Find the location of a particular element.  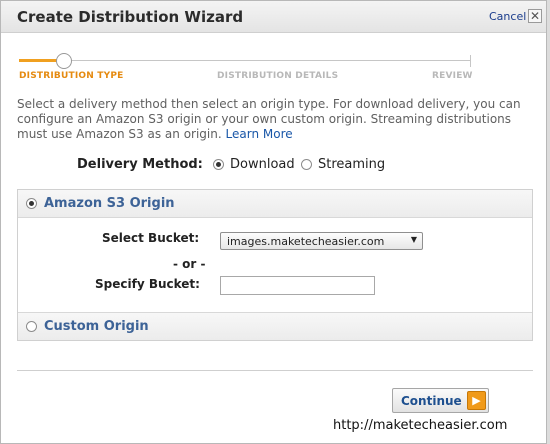

custom-origin-radio is located at coordinates (31, 326).